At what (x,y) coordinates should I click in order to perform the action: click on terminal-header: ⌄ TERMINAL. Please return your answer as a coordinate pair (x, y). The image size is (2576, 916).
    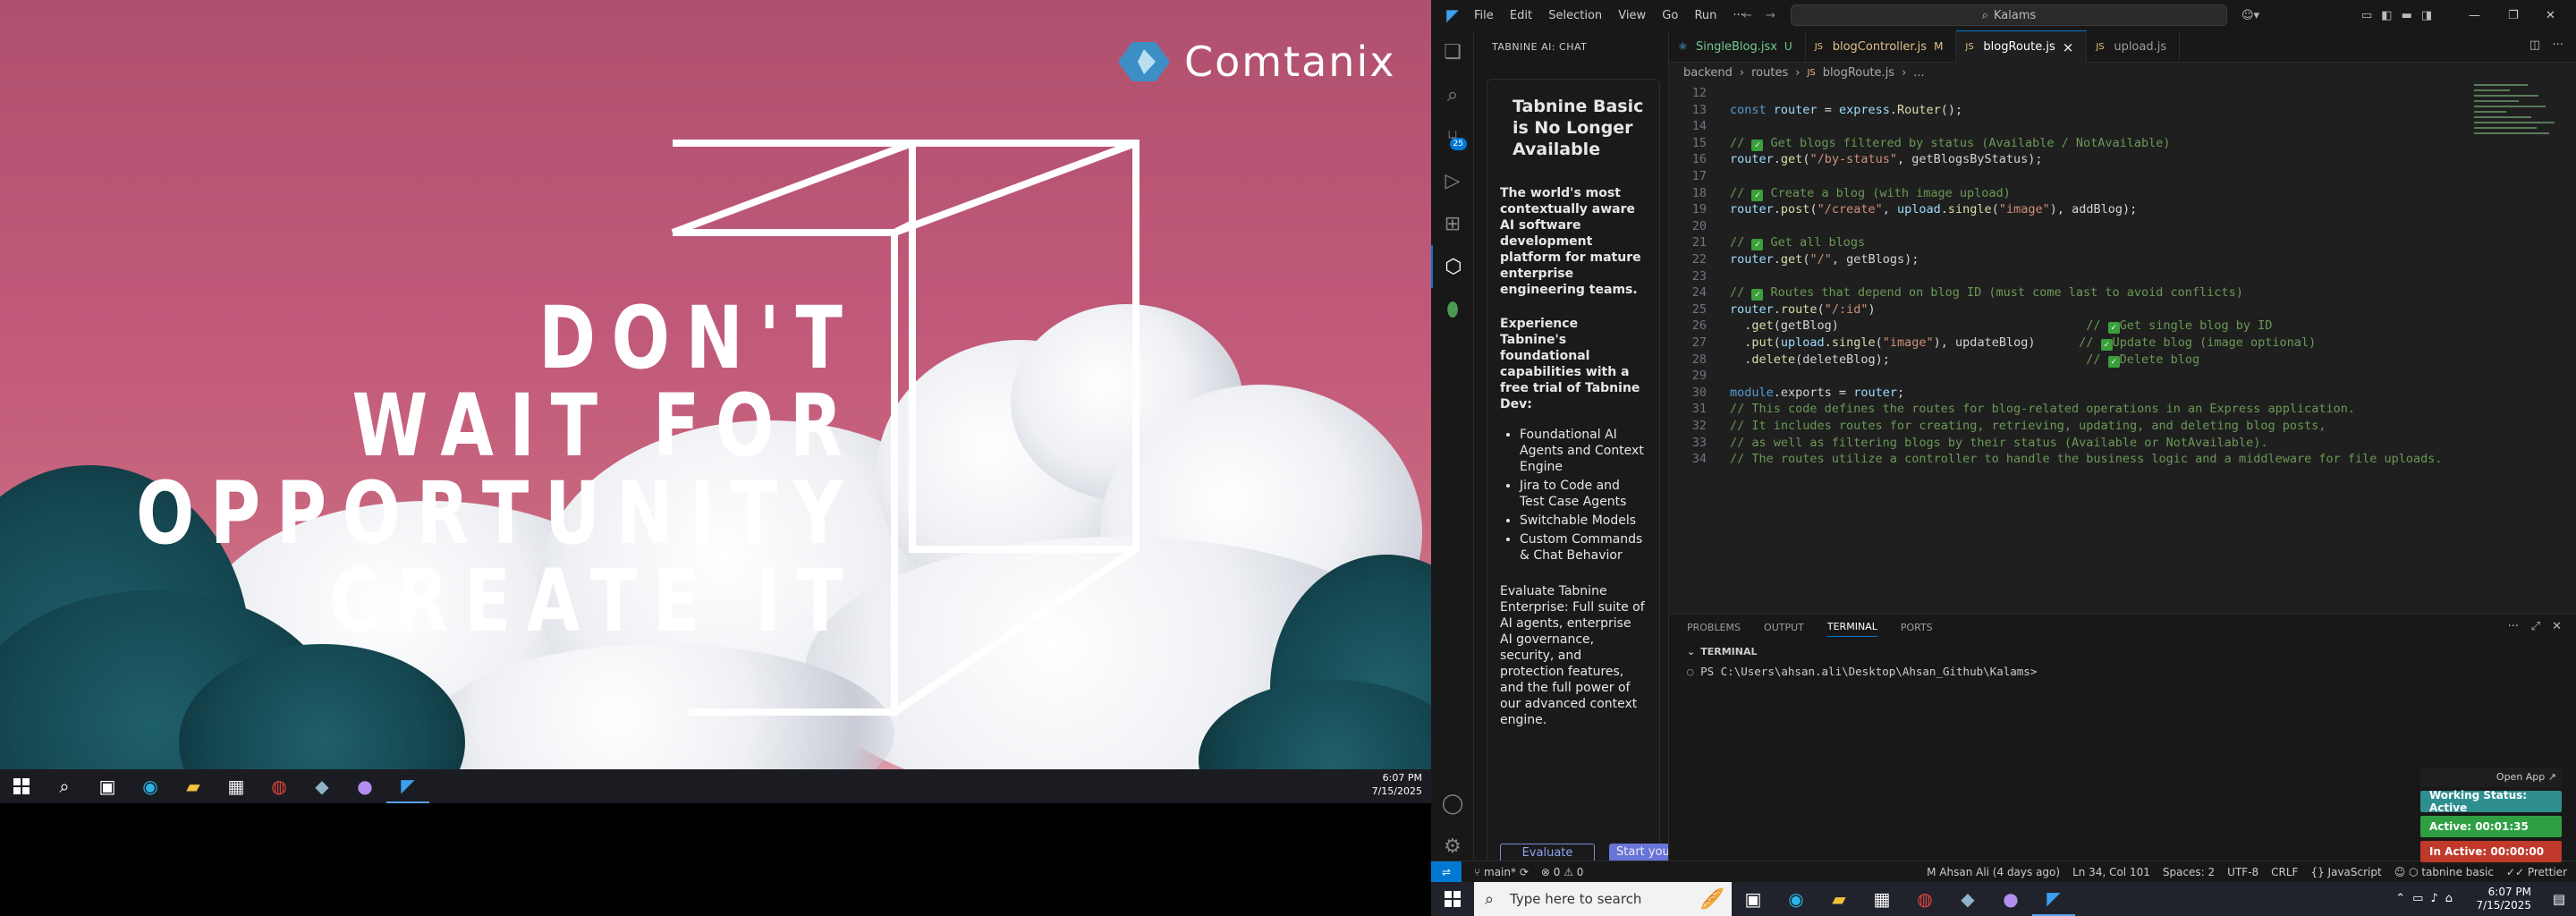
    Looking at the image, I should click on (2122, 651).